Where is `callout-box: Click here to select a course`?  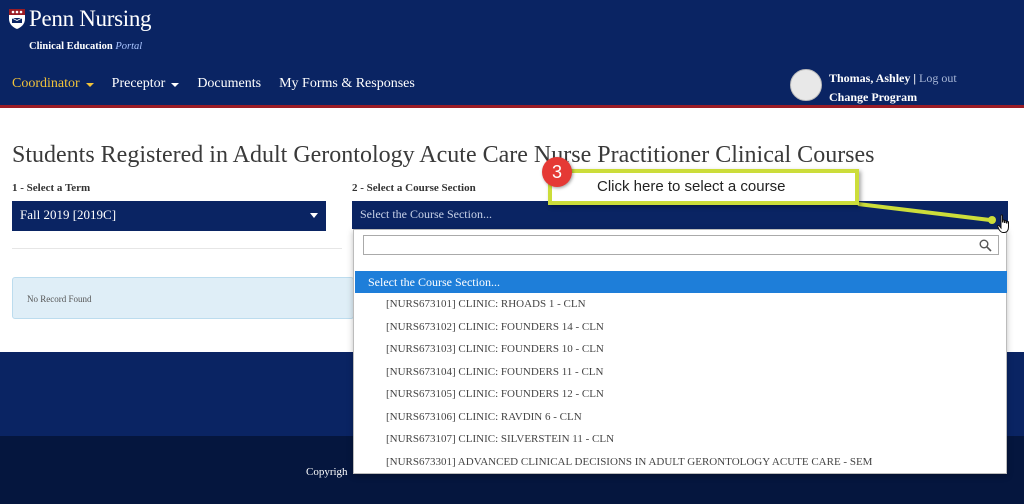
callout-box: Click here to select a course is located at coordinates (703, 187).